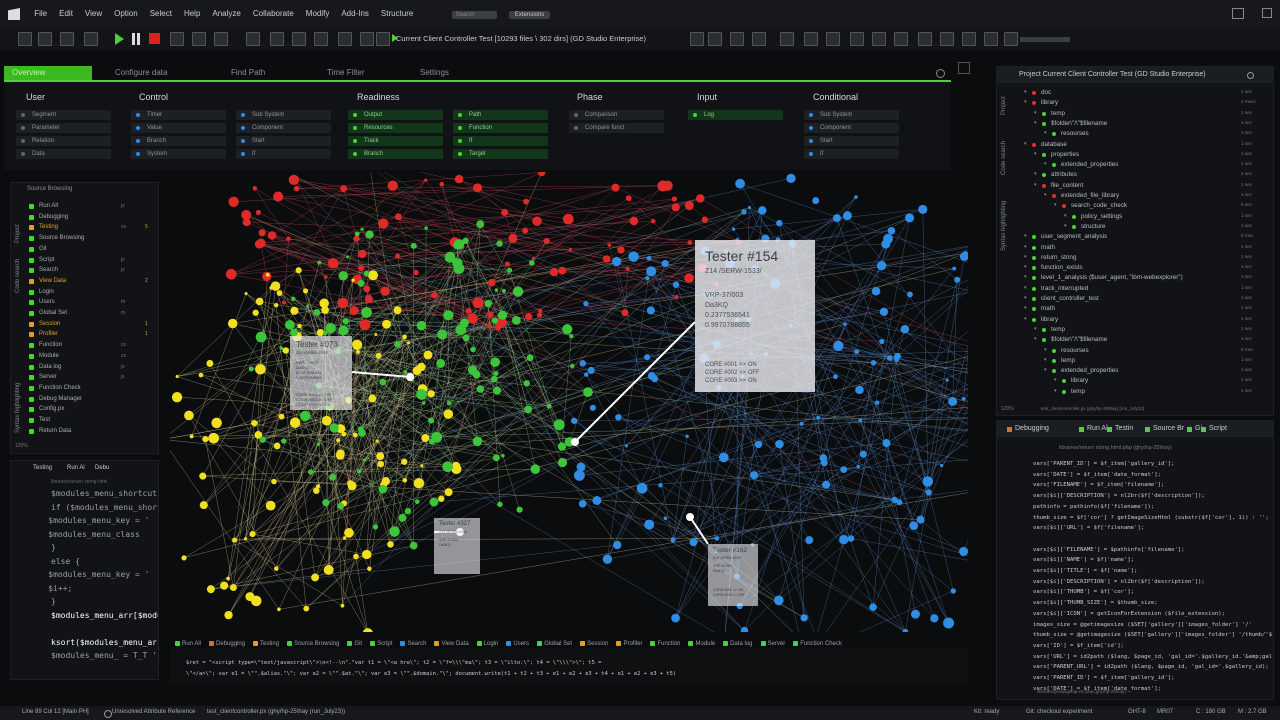  Describe the element at coordinates (735, 115) in the screenshot. I see `filter-input-chip: Log` at that location.